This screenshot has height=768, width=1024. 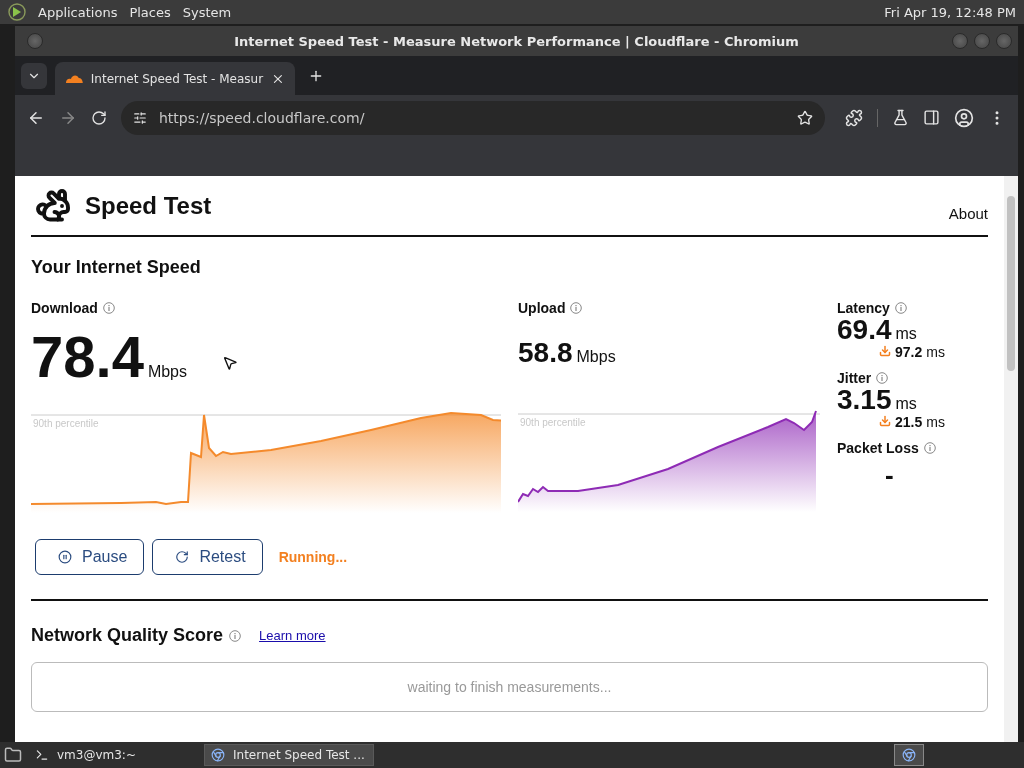 What do you see at coordinates (218, 755) in the screenshot?
I see `browser-icon` at bounding box center [218, 755].